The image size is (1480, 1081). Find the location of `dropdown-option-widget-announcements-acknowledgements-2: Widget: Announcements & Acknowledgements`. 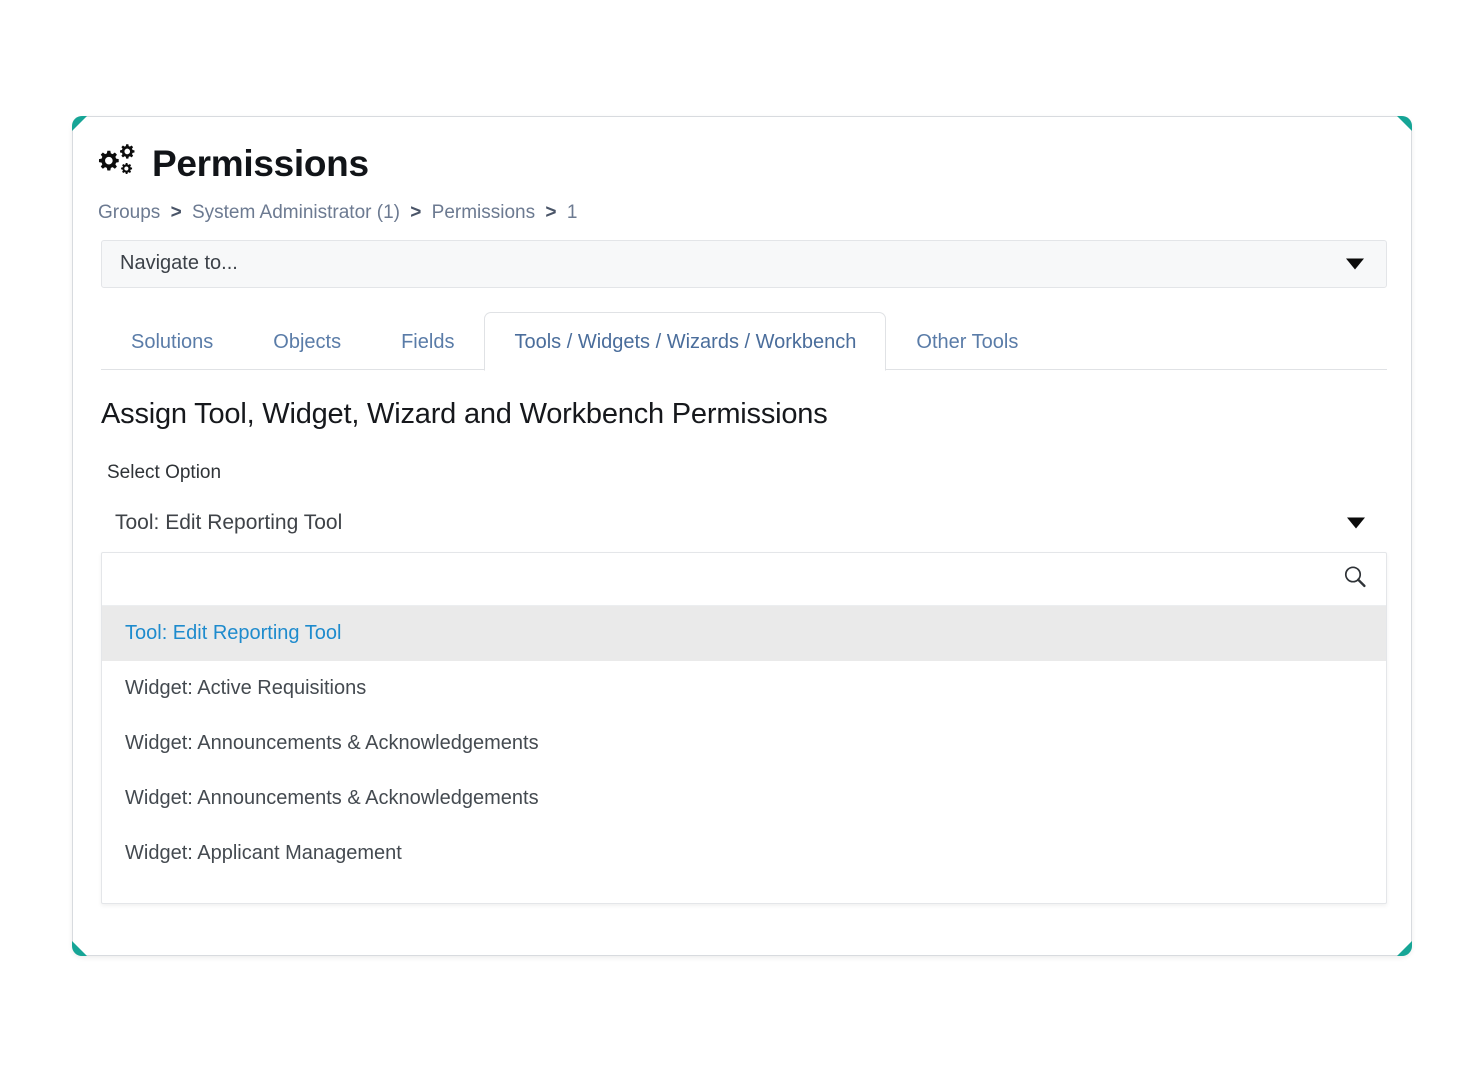

dropdown-option-widget-announcements-acknowledgements-2: Widget: Announcements & Acknowledgements is located at coordinates (744, 798).